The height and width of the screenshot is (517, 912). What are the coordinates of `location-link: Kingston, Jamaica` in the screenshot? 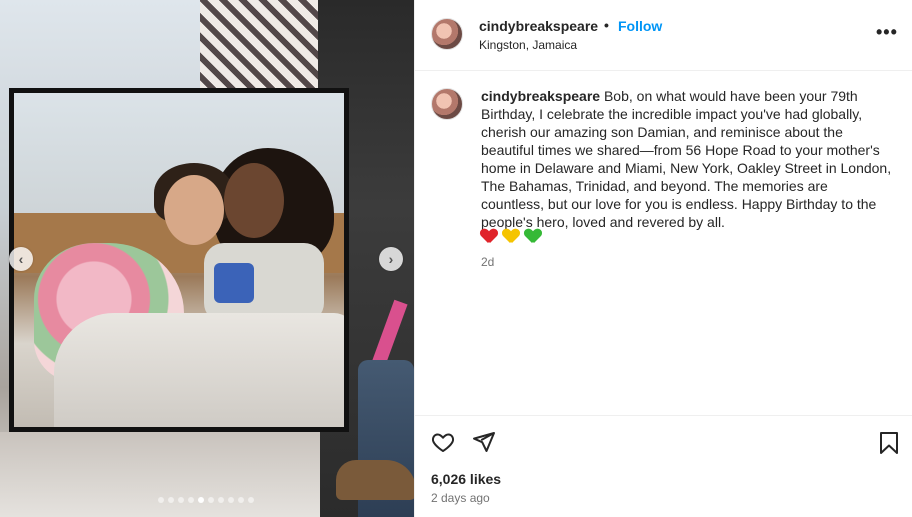 It's located at (528, 45).